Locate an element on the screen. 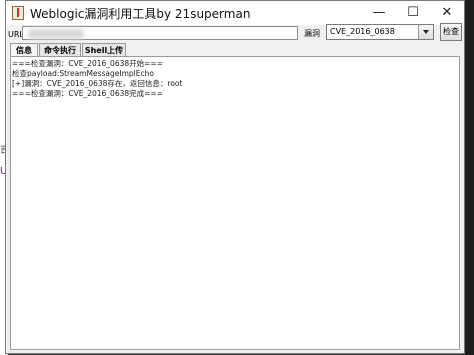  tab-shell-upload: Shell上传 is located at coordinates (104, 49).